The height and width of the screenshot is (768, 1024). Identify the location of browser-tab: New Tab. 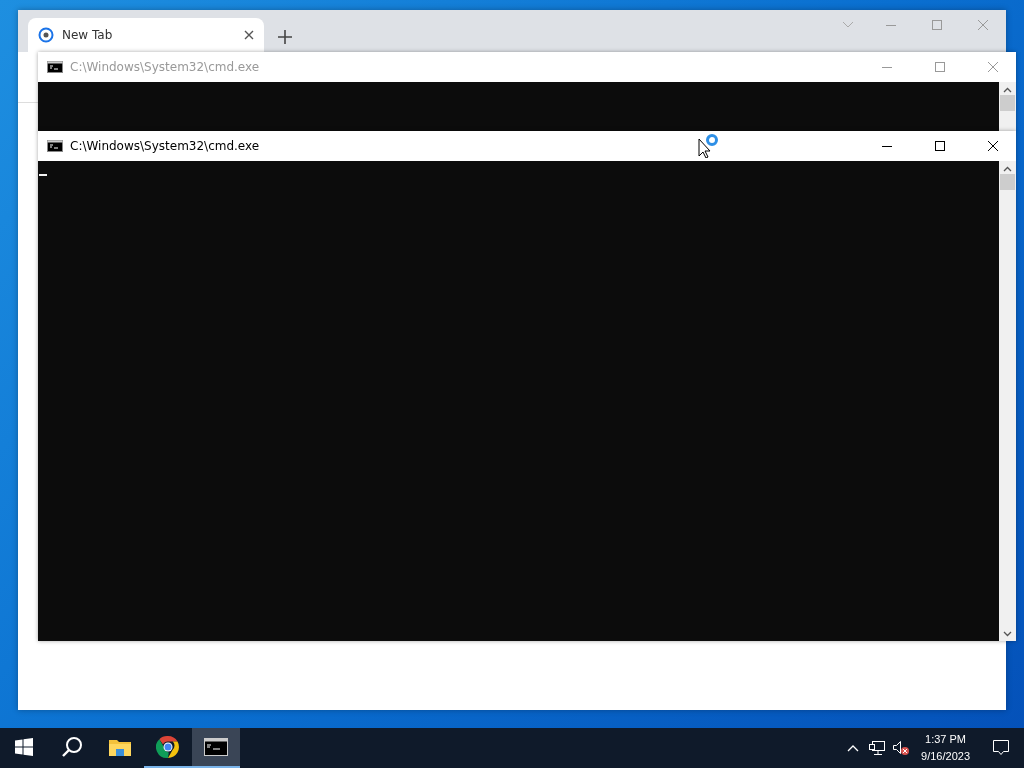
(146, 35).